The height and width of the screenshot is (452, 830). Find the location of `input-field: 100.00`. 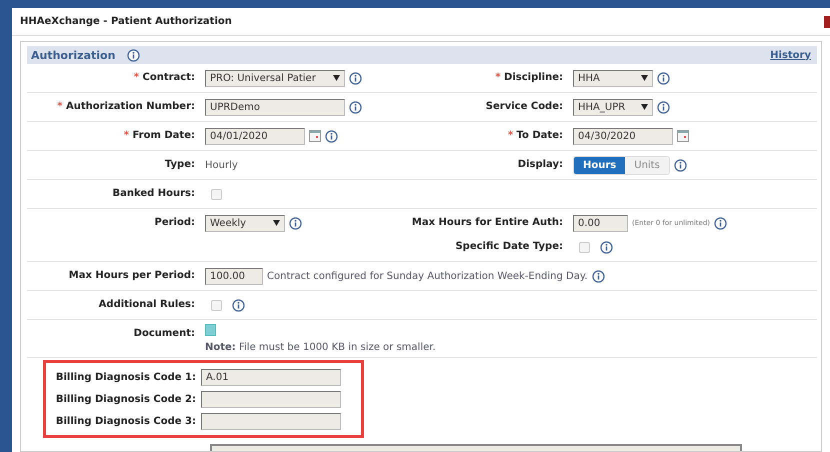

input-field: 100.00 is located at coordinates (234, 276).